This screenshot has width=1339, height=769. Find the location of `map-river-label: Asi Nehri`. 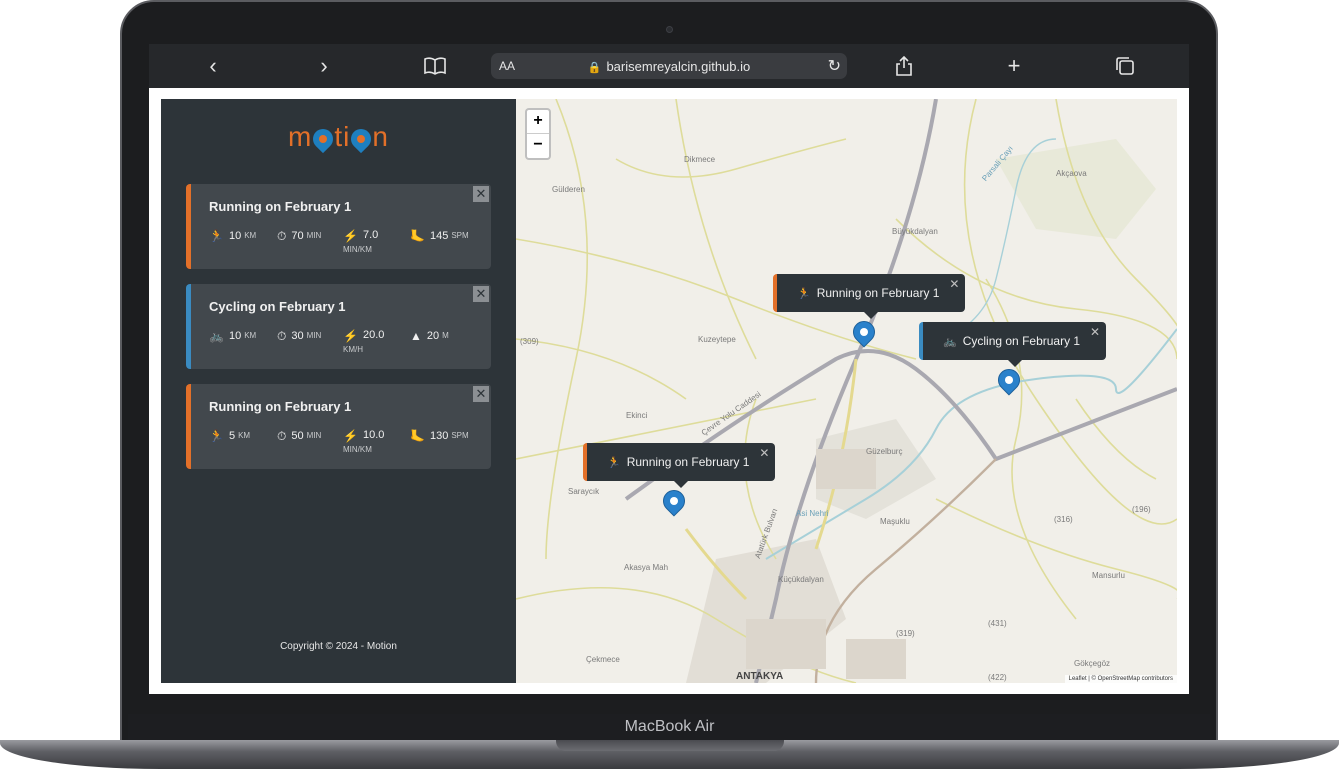

map-river-label: Asi Nehri is located at coordinates (812, 513).